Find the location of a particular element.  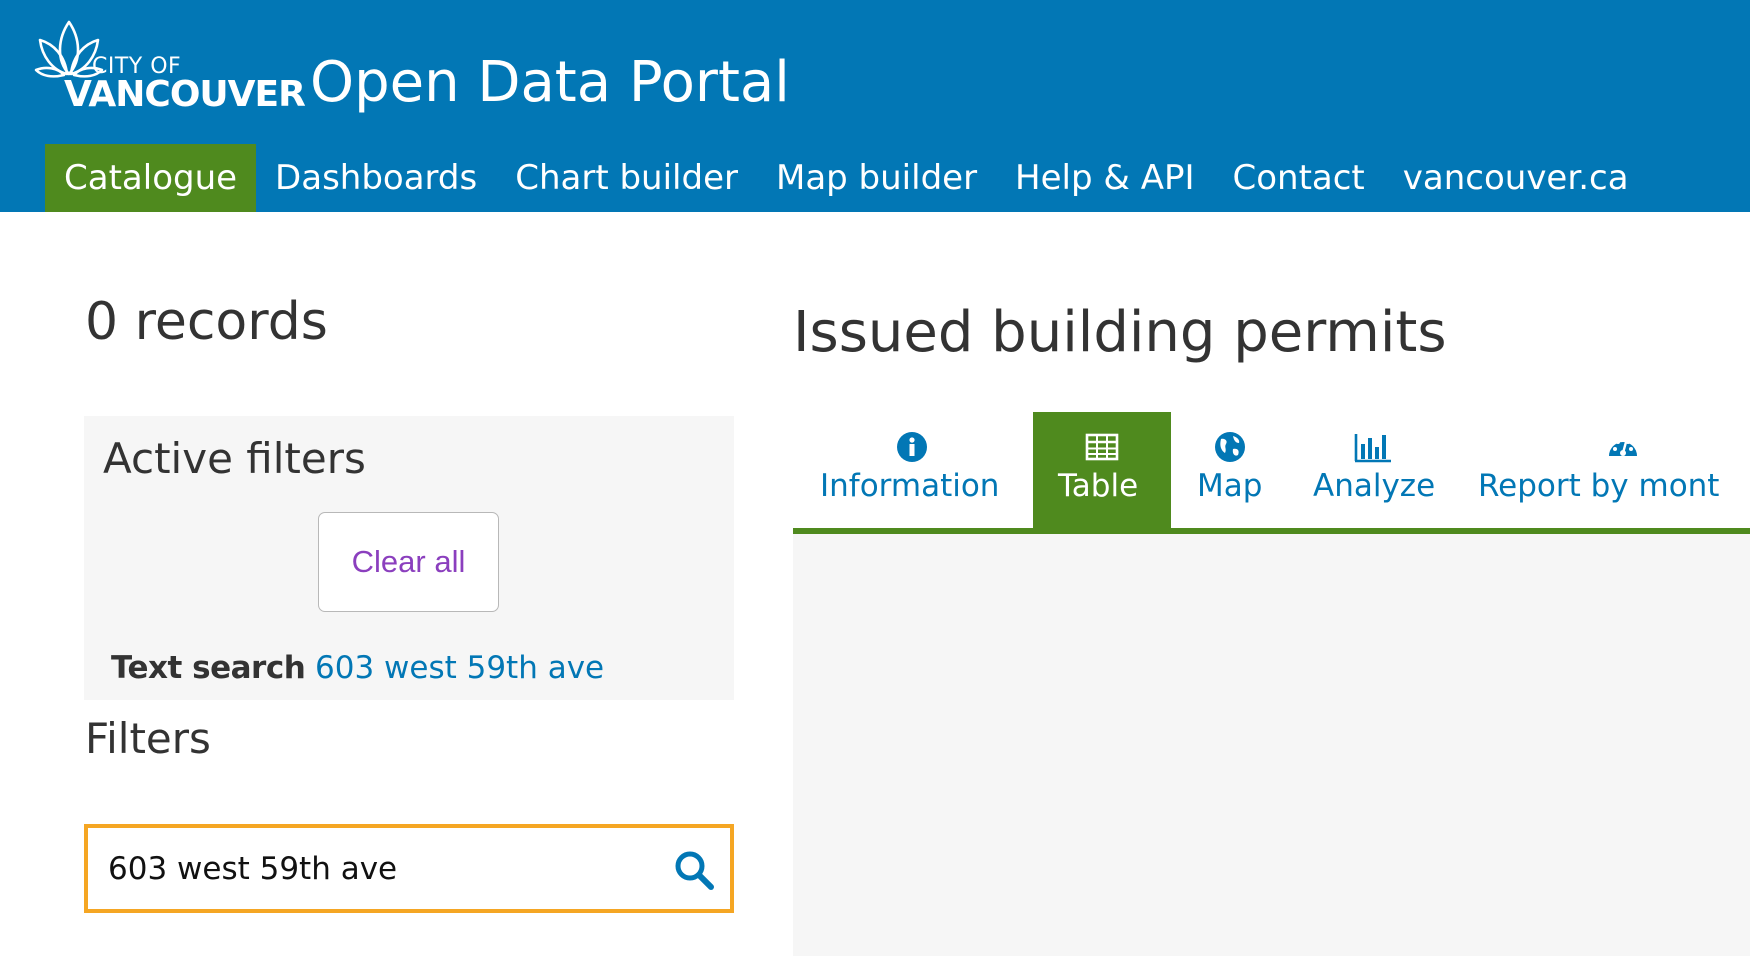

table-icon is located at coordinates (1102, 447).